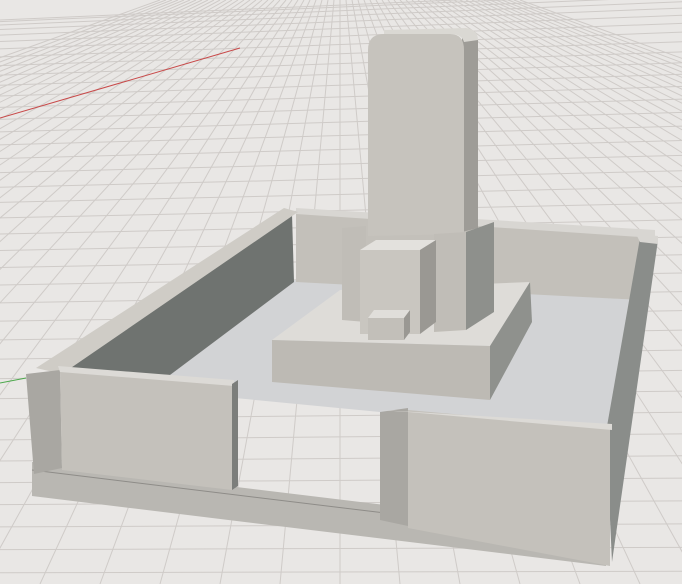 This screenshot has height=584, width=682. I want to click on front-right-wall-side, so click(394, 467).